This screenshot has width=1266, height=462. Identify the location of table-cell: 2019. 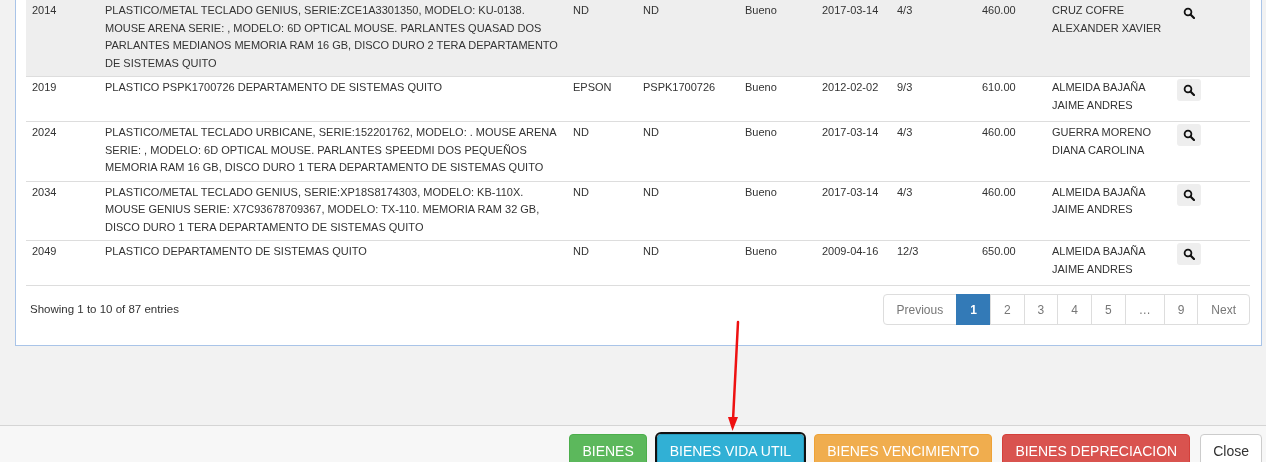
(44, 87).